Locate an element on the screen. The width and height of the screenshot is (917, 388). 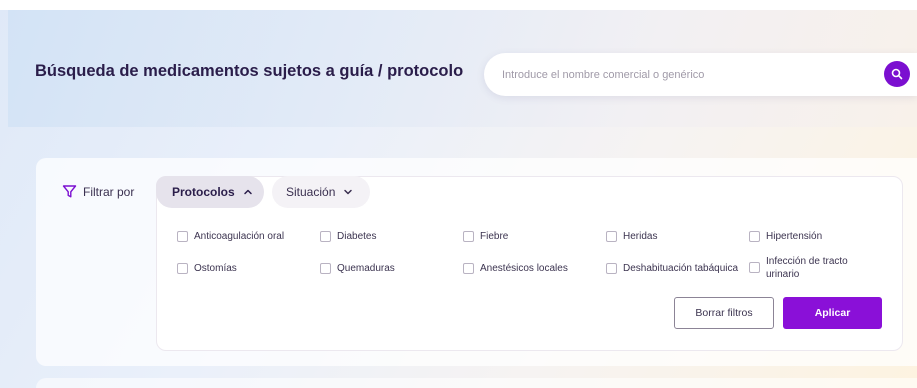
top-bar is located at coordinates (458, 5).